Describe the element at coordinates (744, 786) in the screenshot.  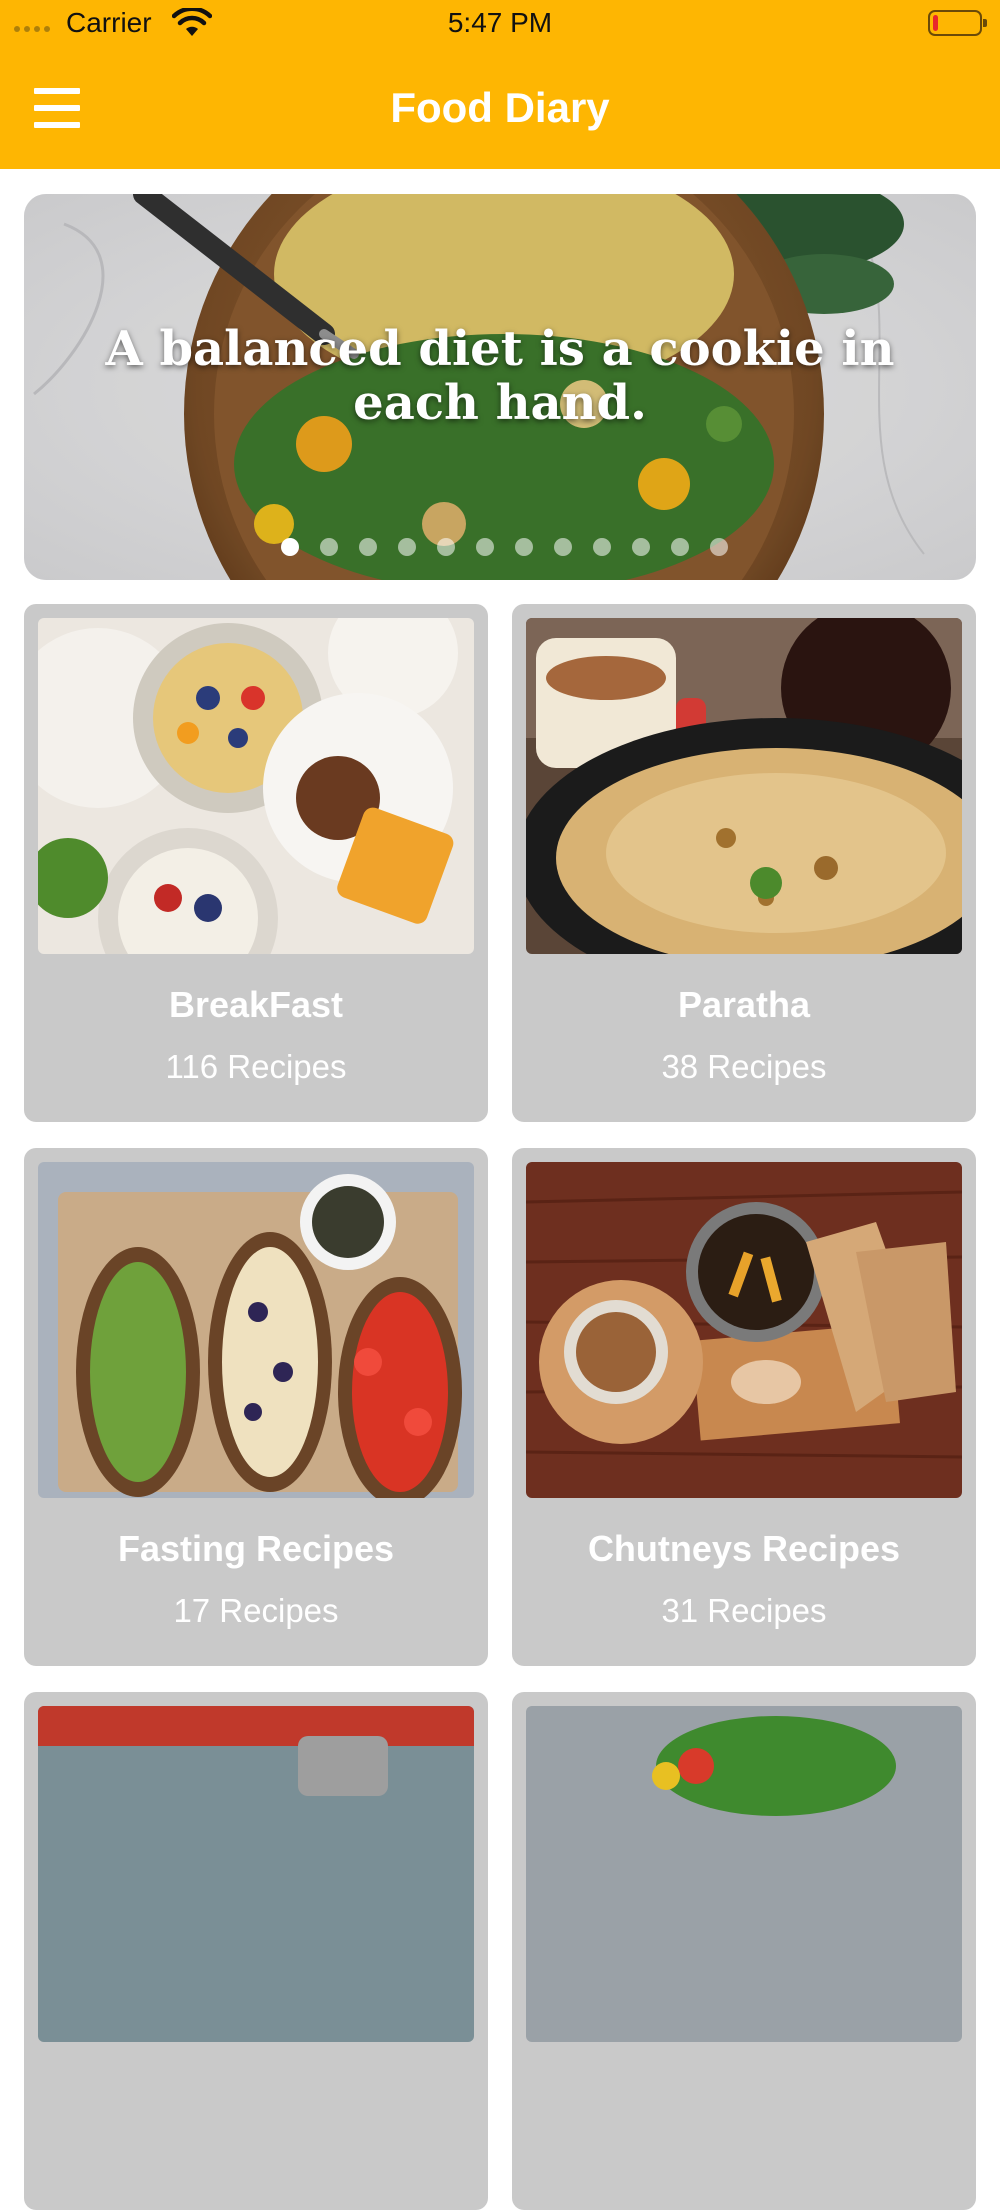
I see `paratha-image` at that location.